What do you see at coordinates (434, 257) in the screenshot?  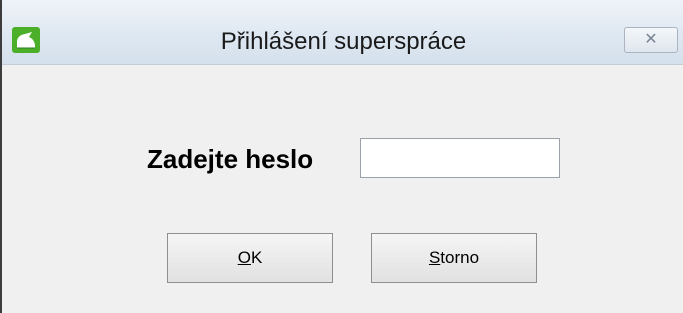 I see `cancel-access-key: S` at bounding box center [434, 257].